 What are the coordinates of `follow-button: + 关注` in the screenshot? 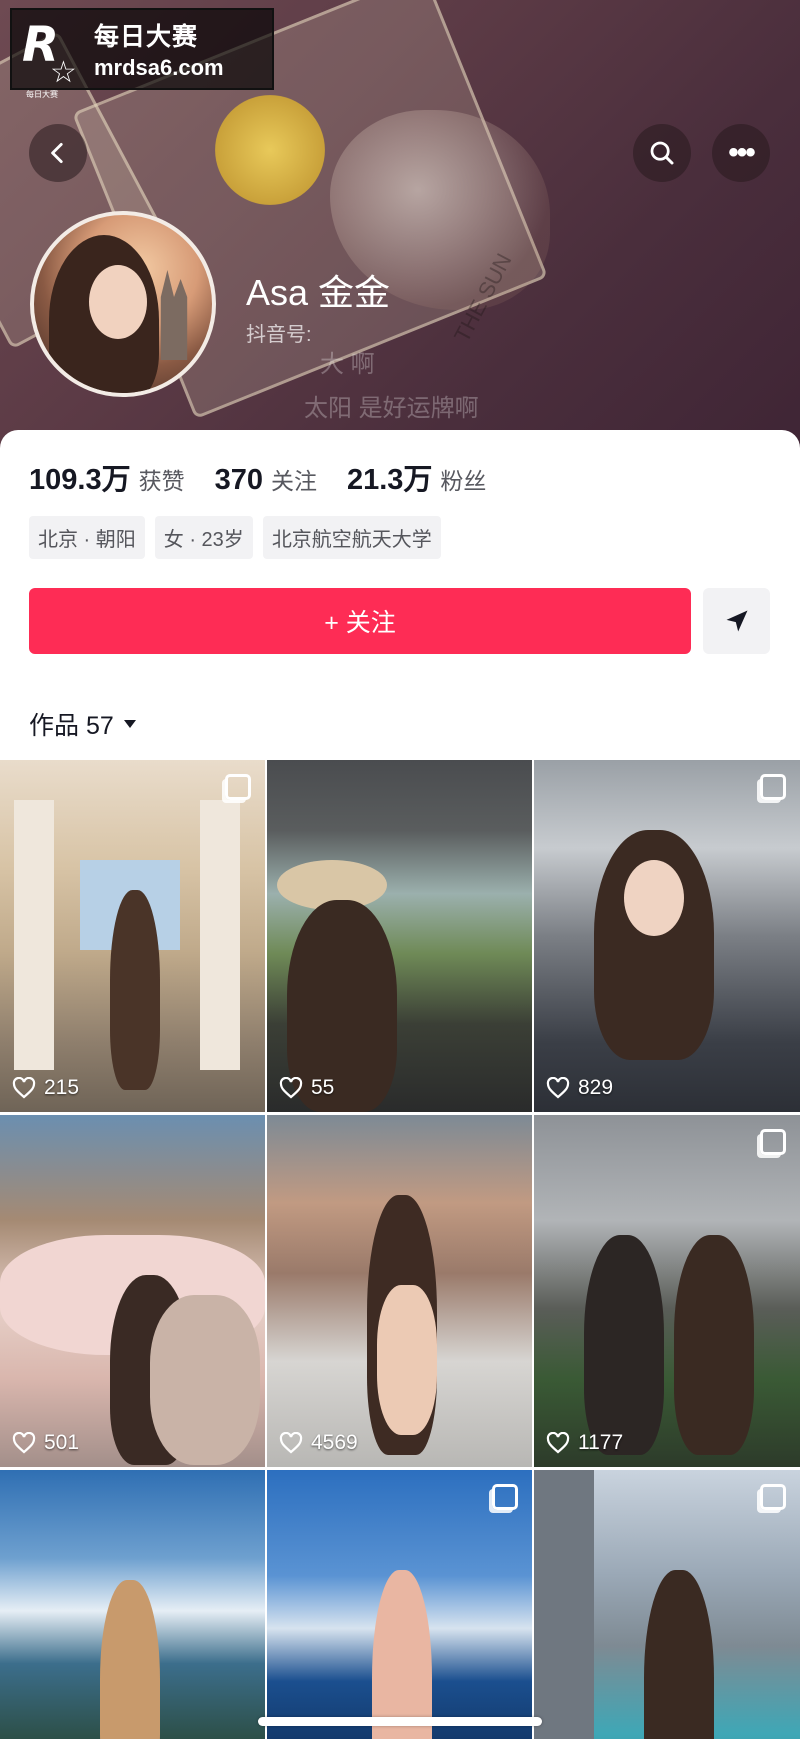 It's located at (360, 621).